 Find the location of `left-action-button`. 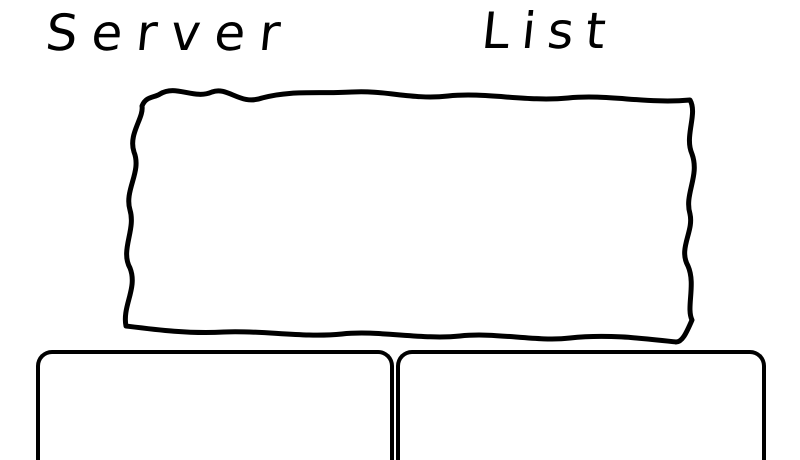

left-action-button is located at coordinates (215, 405).